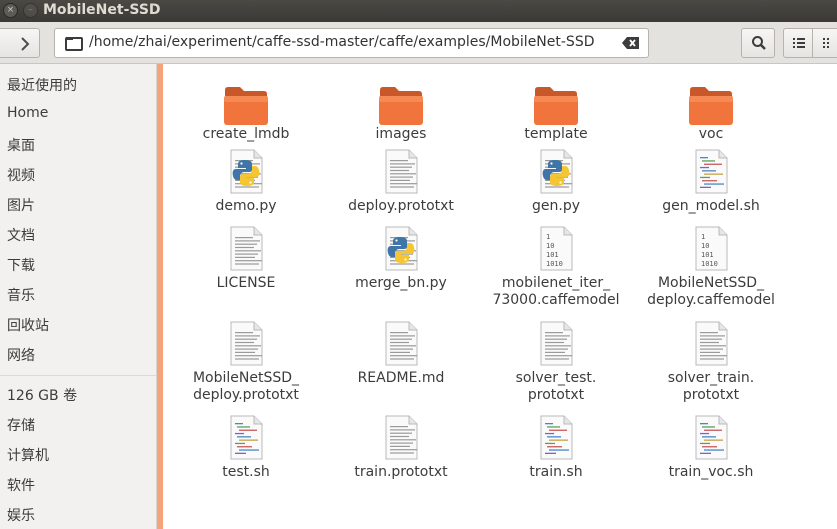  What do you see at coordinates (28, 455) in the screenshot?
I see `sidebar-device-computer: 计算机` at bounding box center [28, 455].